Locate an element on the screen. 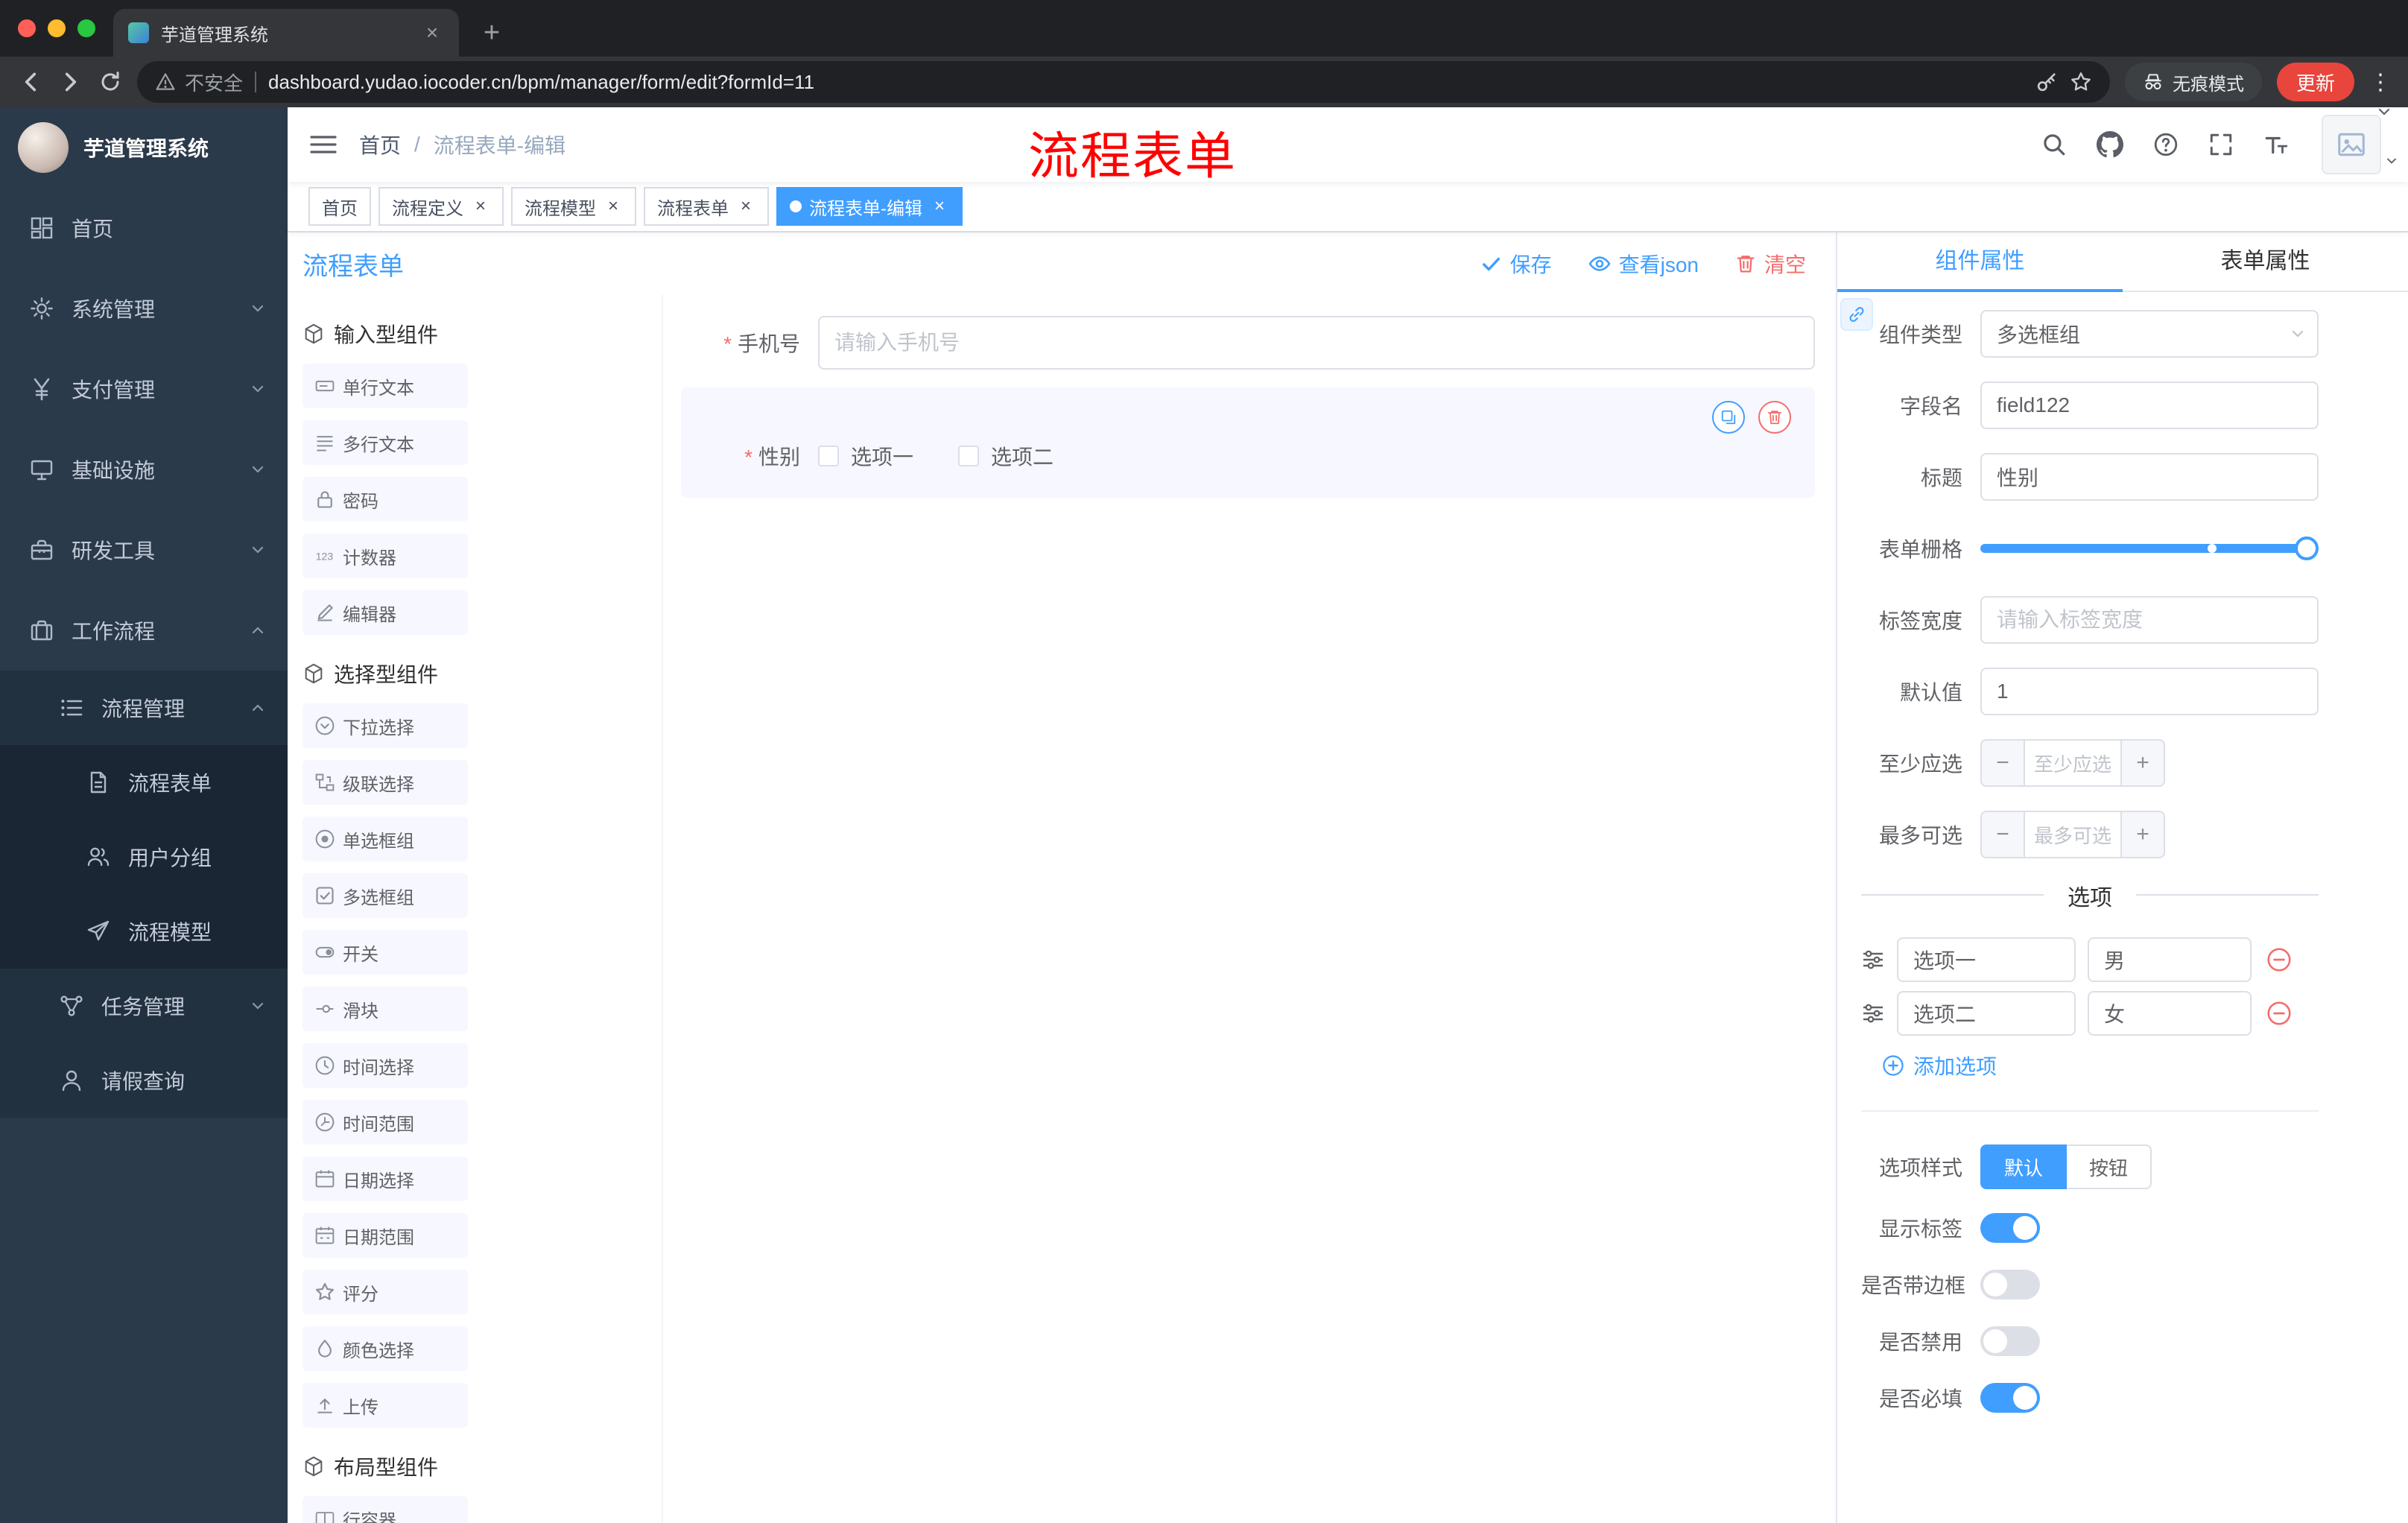 This screenshot has width=2408, height=1523. palette-item-multi-line-text: 多行文本 is located at coordinates (385, 442).